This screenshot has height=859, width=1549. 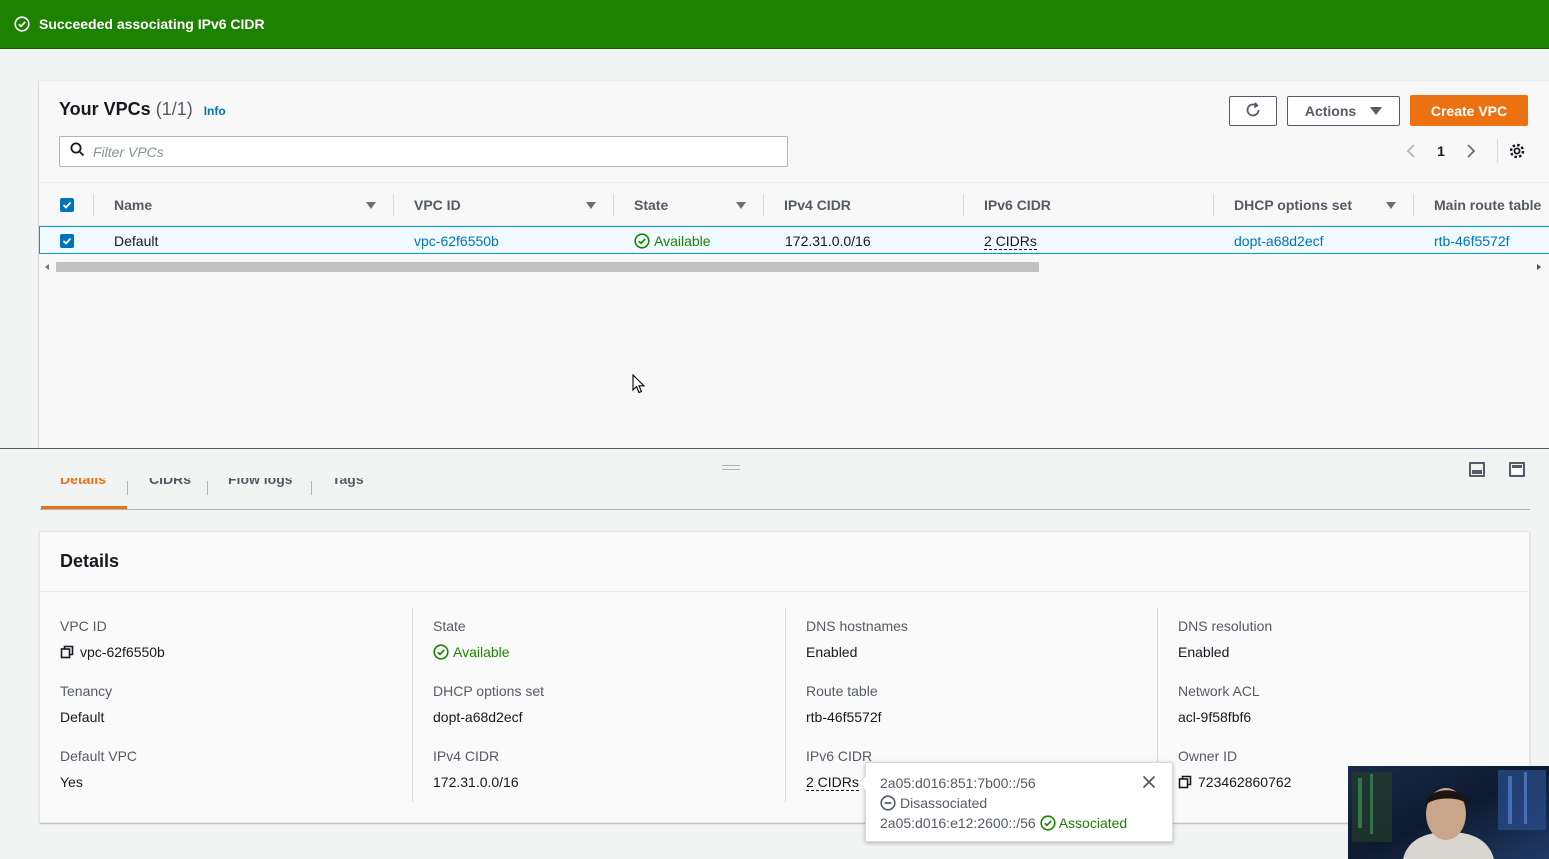 What do you see at coordinates (418, 151) in the screenshot?
I see `filter-vpcs-input` at bounding box center [418, 151].